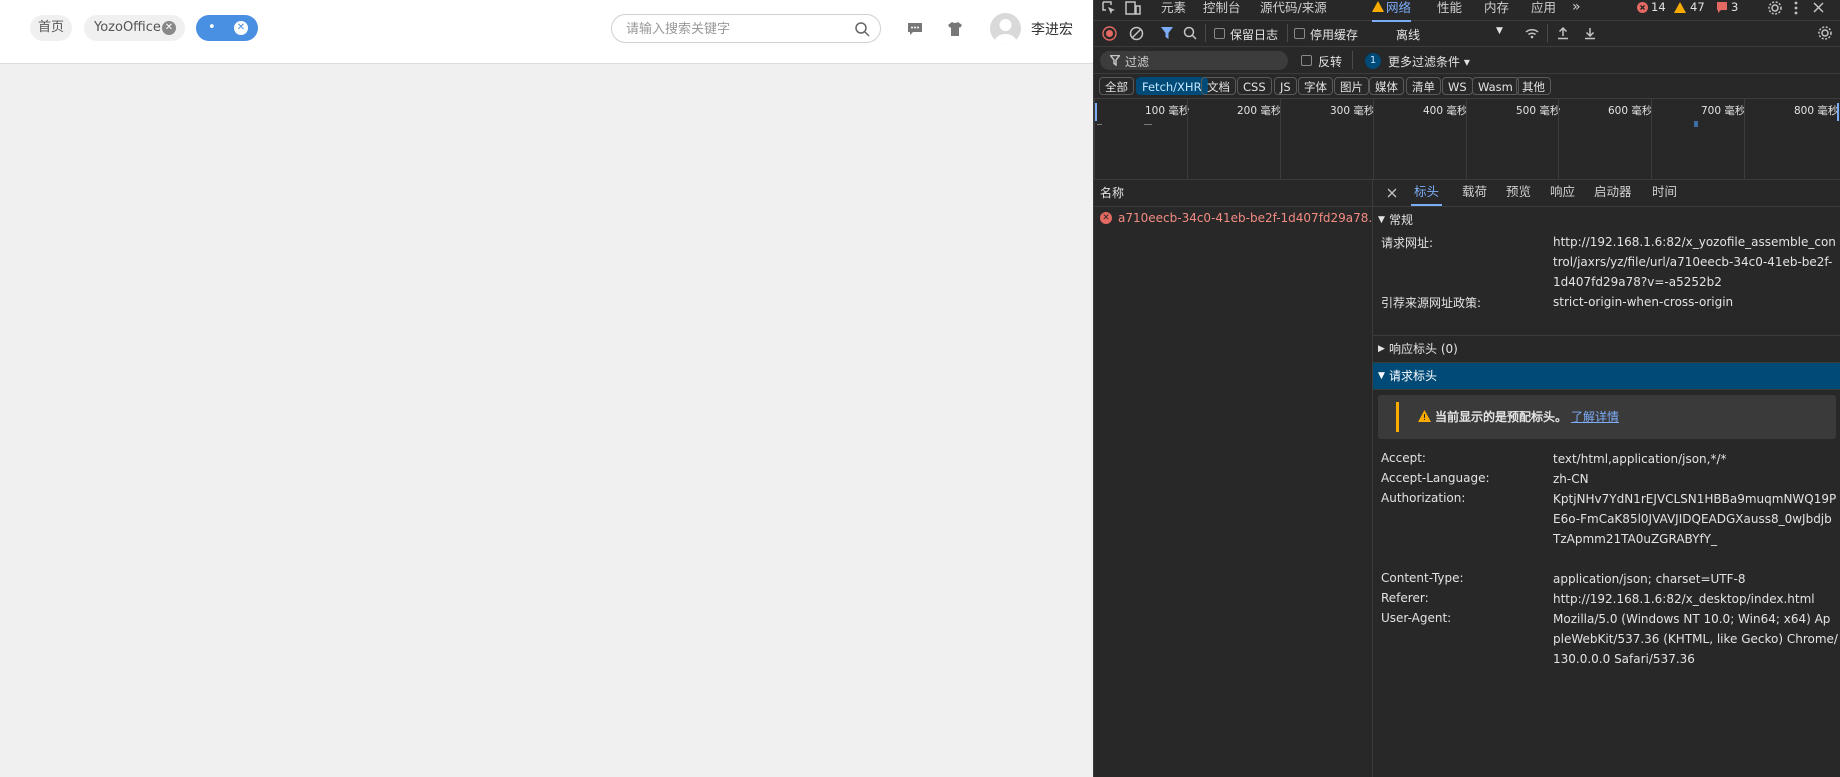 This screenshot has height=777, width=1840. Describe the element at coordinates (51, 28) in the screenshot. I see `tab-home: 首页` at that location.